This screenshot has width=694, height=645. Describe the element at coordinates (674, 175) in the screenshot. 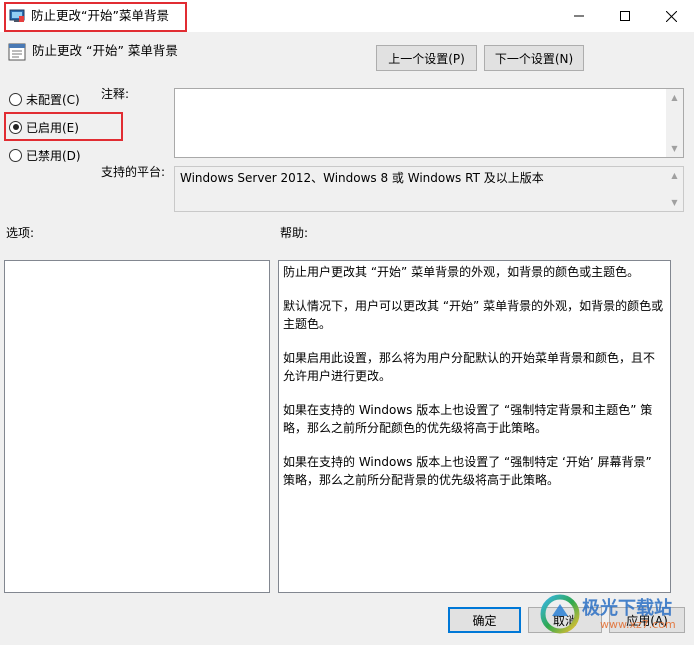

I see `platform-scroll-up-icon: ▲` at that location.